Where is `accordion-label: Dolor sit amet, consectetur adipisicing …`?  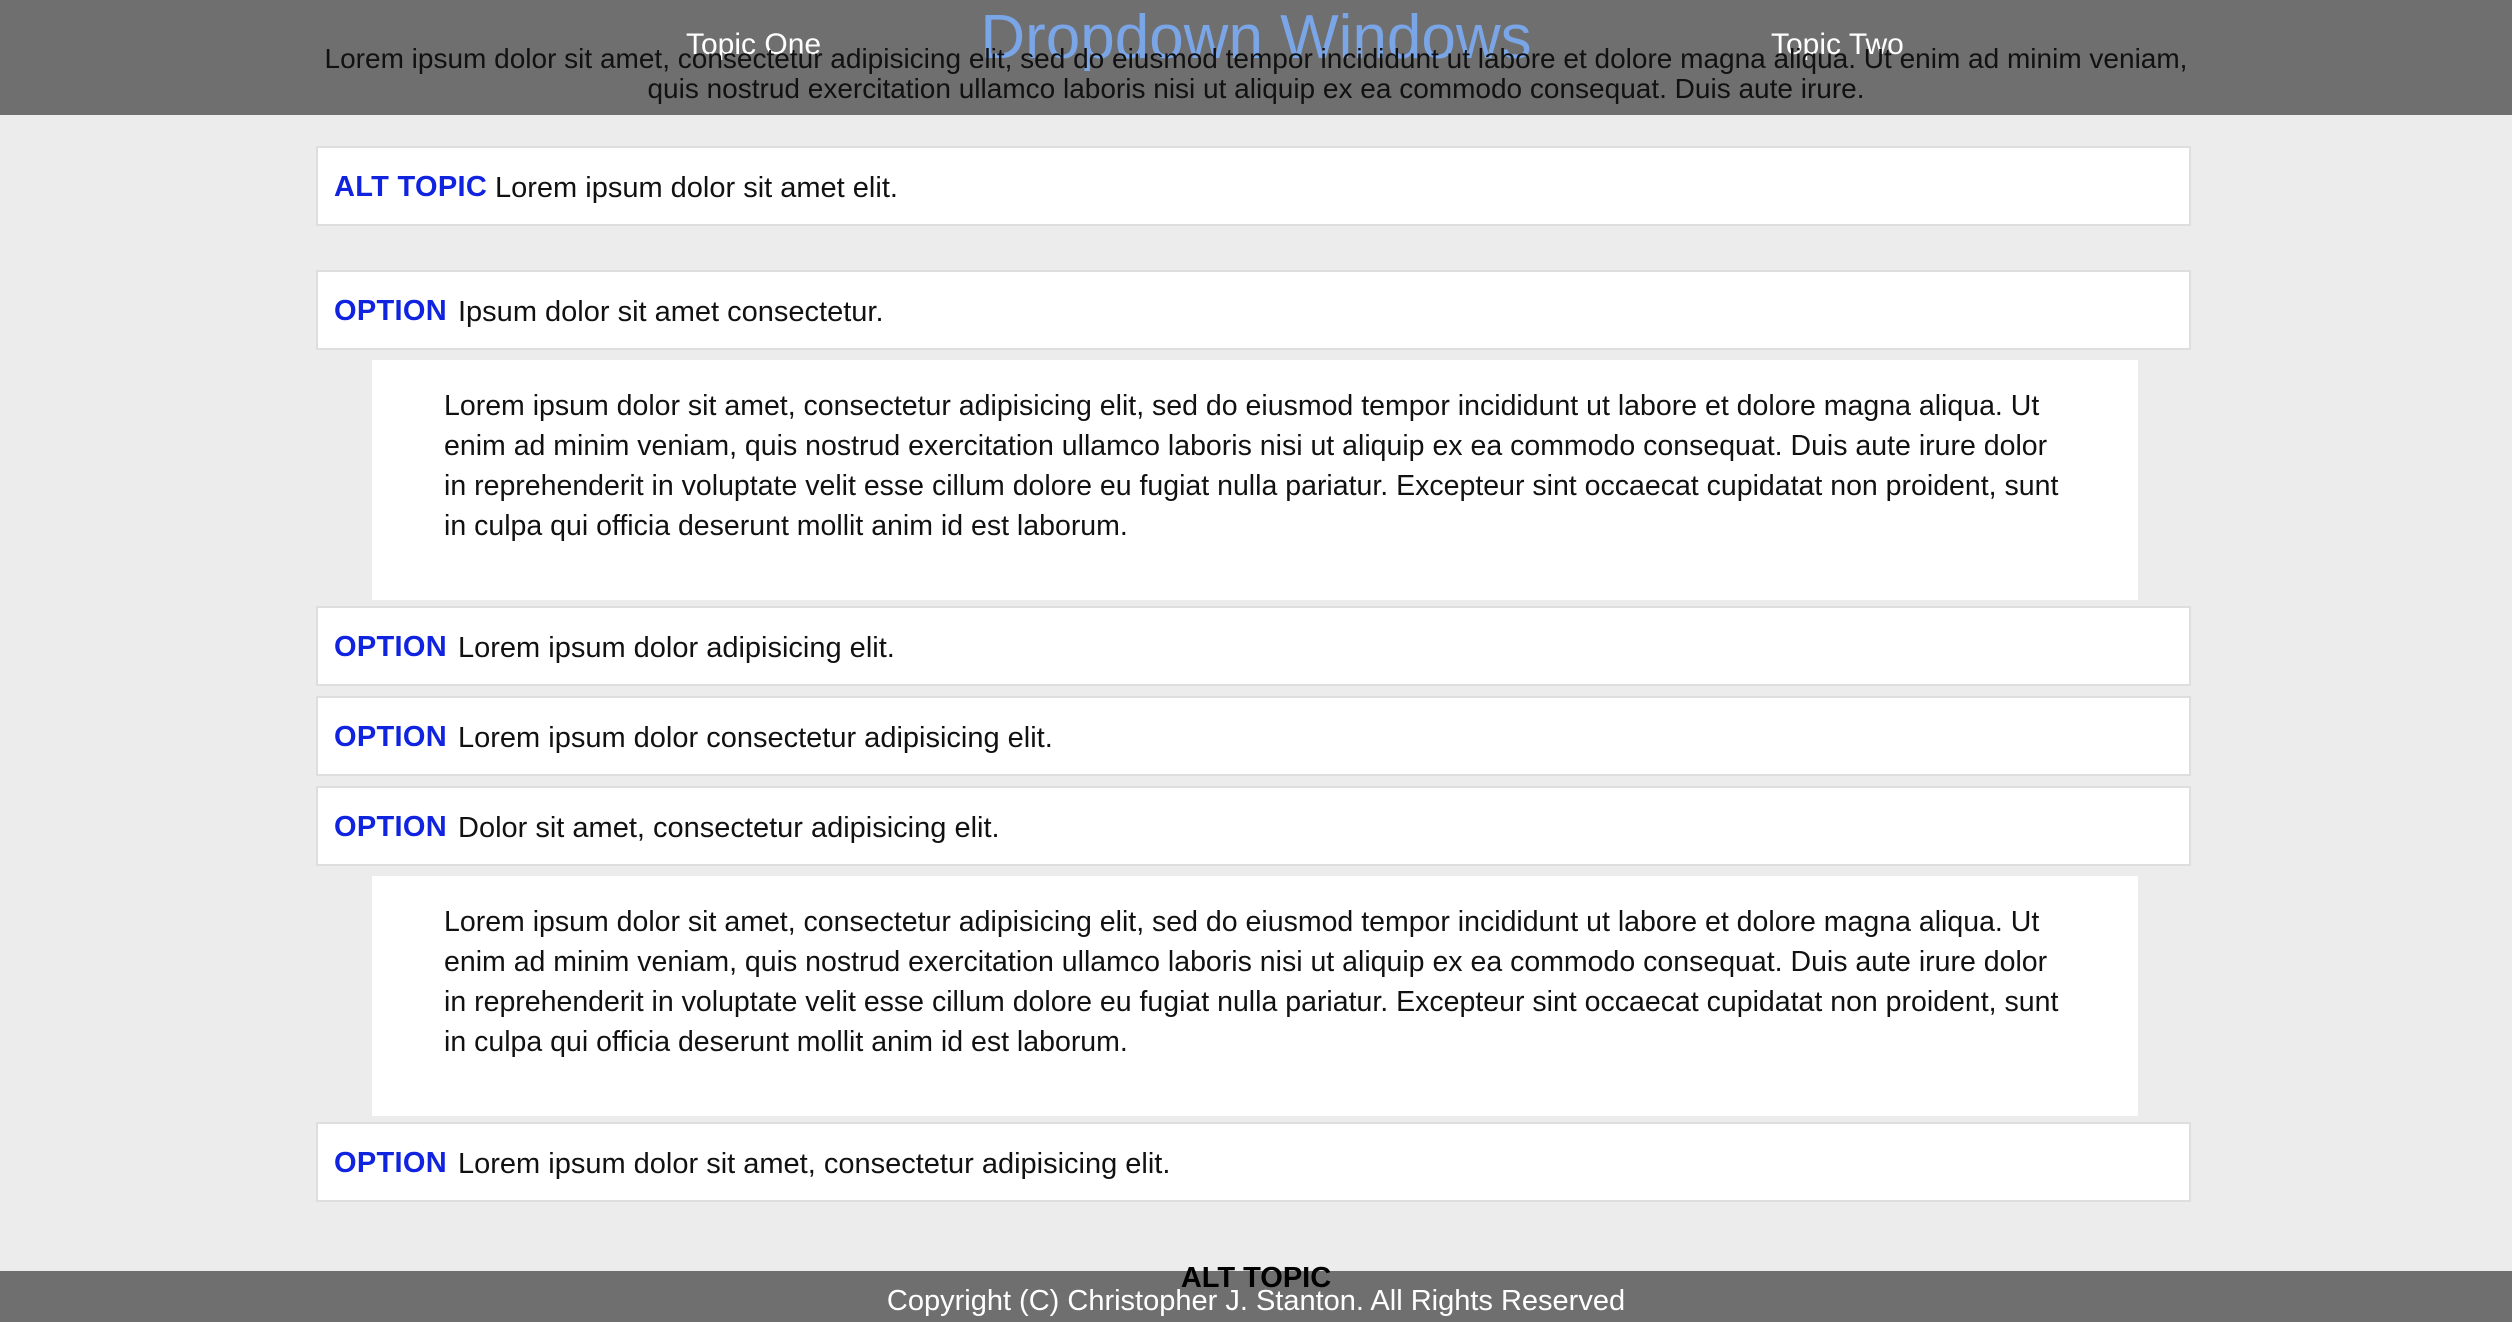
accordion-label: Dolor sit amet, consectetur adipisicing … is located at coordinates (729, 828).